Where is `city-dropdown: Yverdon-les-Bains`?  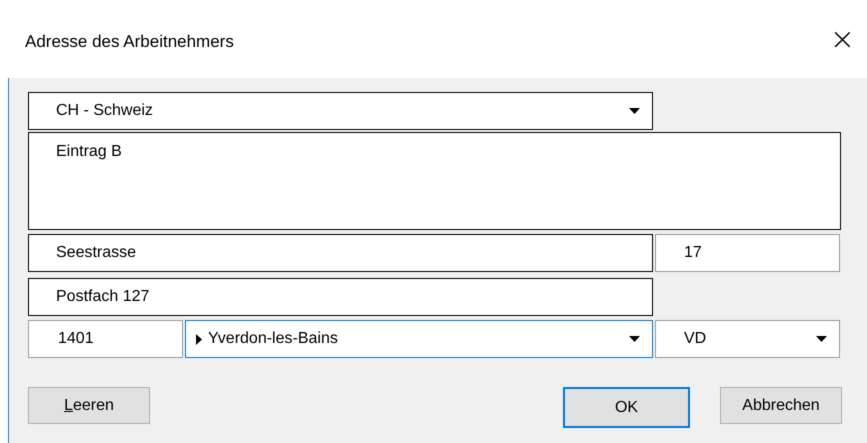
city-dropdown: Yverdon-les-Bains is located at coordinates (419, 339).